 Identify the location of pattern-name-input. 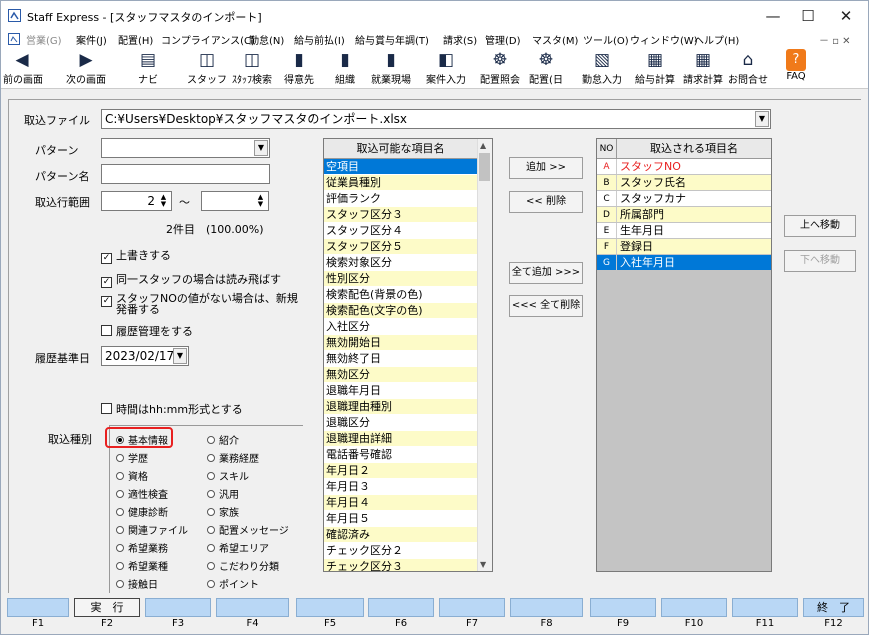
(185, 174).